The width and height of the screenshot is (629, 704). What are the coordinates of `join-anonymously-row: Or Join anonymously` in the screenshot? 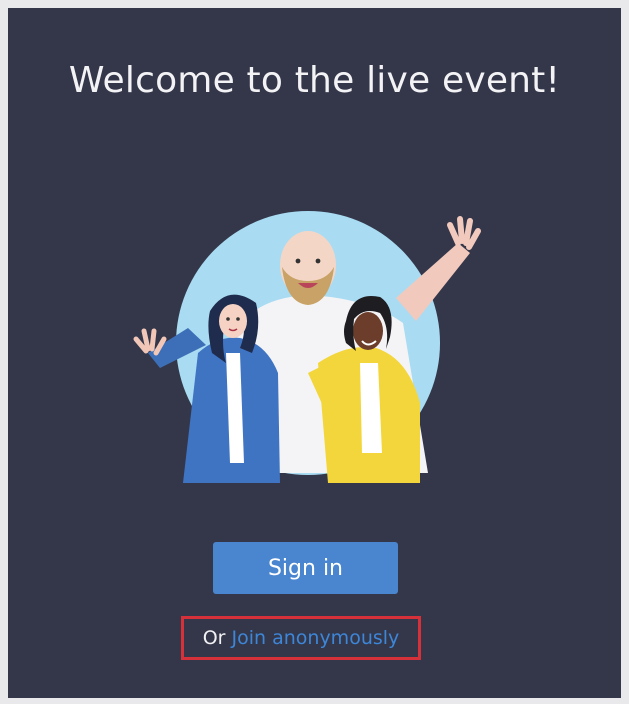 It's located at (301, 638).